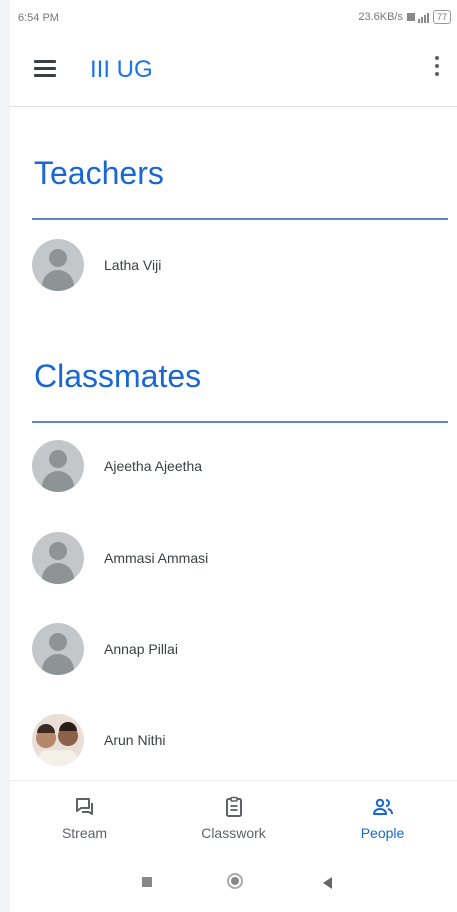 The height and width of the screenshot is (912, 457). What do you see at coordinates (417, 18) in the screenshot?
I see `signal-icon` at bounding box center [417, 18].